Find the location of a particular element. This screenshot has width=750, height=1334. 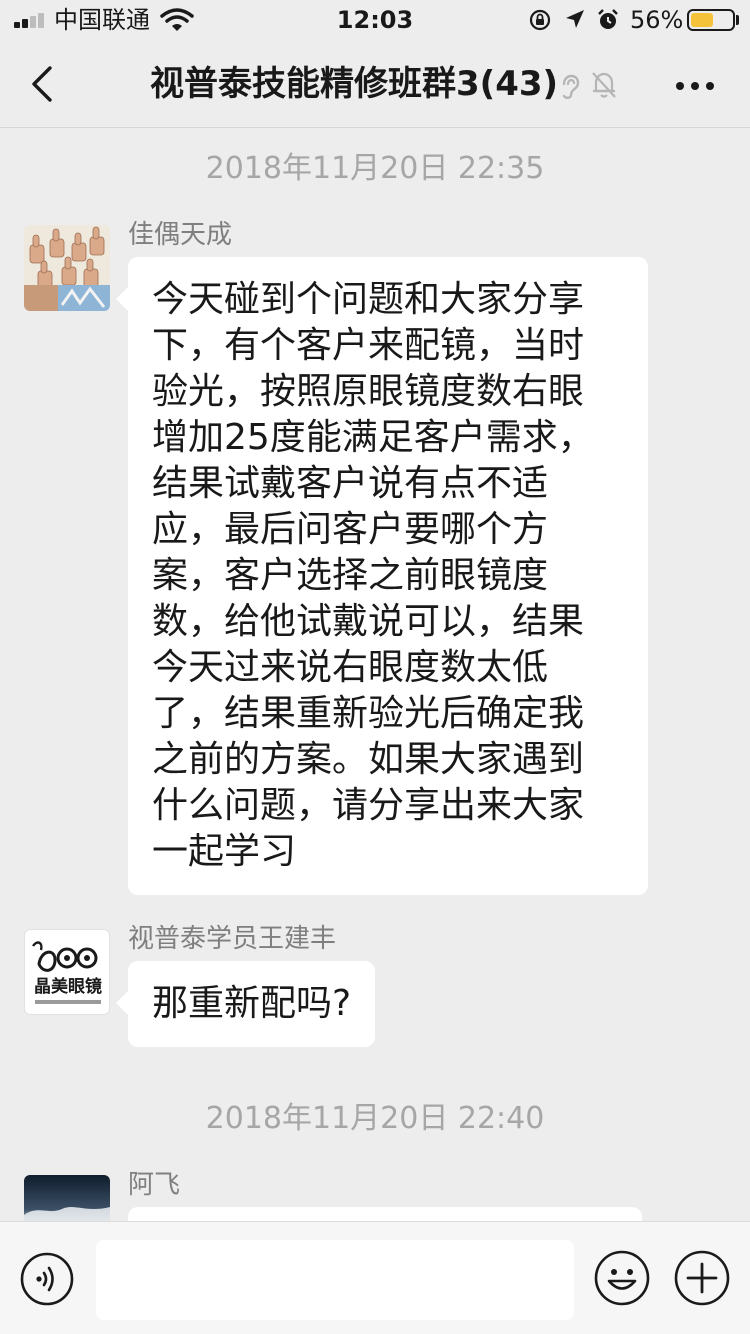

thumbs-up-avatar-image is located at coordinates (67, 268).